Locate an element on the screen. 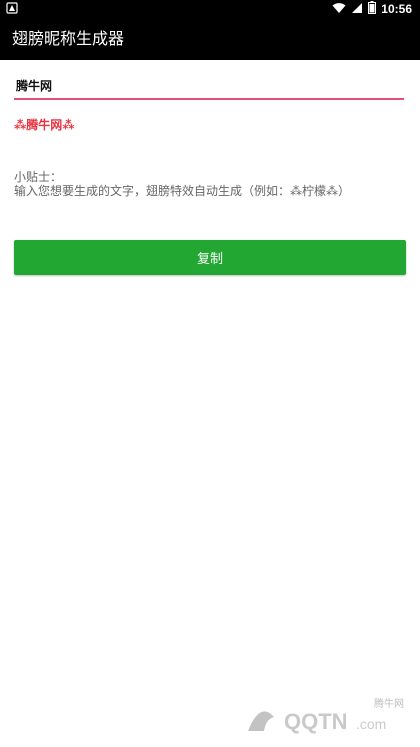  notification-icon is located at coordinates (12, 8).